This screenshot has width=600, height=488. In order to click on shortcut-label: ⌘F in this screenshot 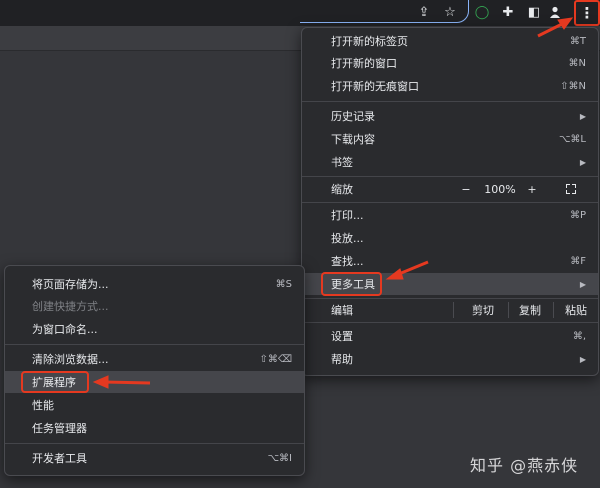, I will do `click(578, 261)`.